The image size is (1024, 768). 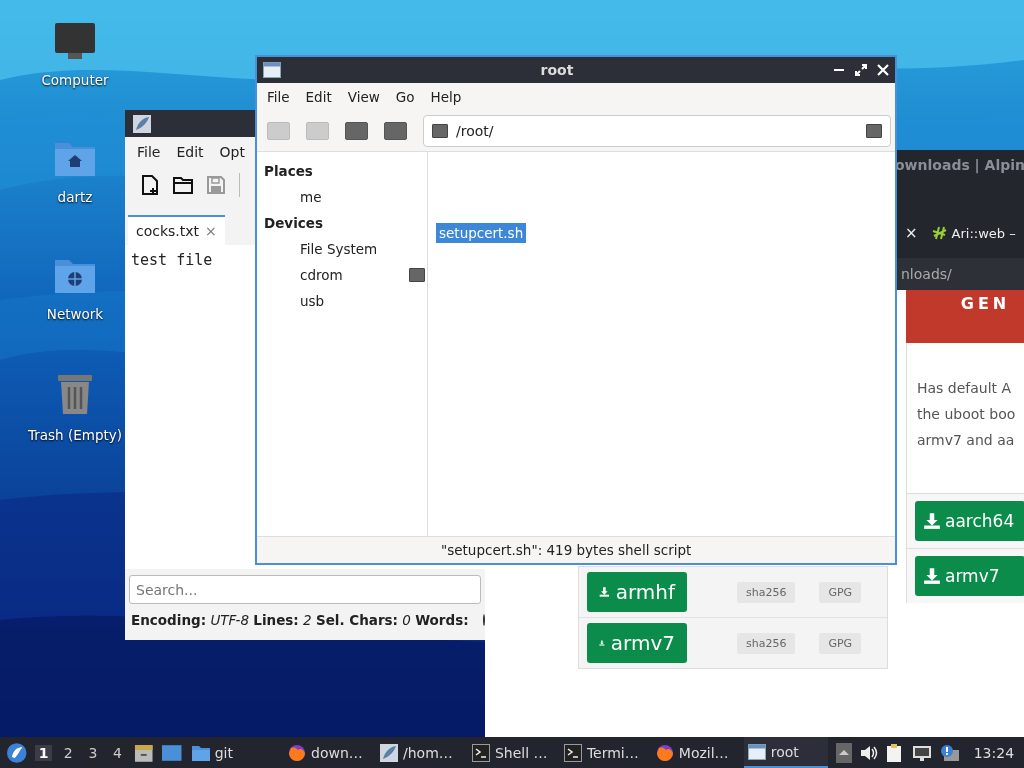 I want to click on menu-item: Opt, so click(x=232, y=152).